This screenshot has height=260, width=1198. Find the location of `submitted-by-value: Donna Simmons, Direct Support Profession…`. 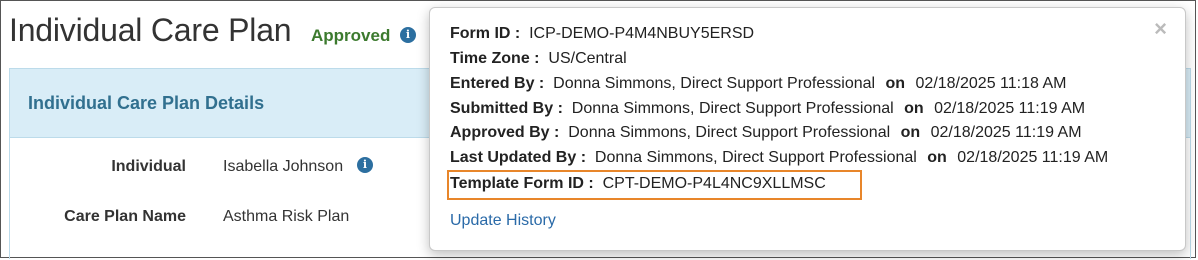

submitted-by-value: Donna Simmons, Direct Support Profession… is located at coordinates (732, 108).